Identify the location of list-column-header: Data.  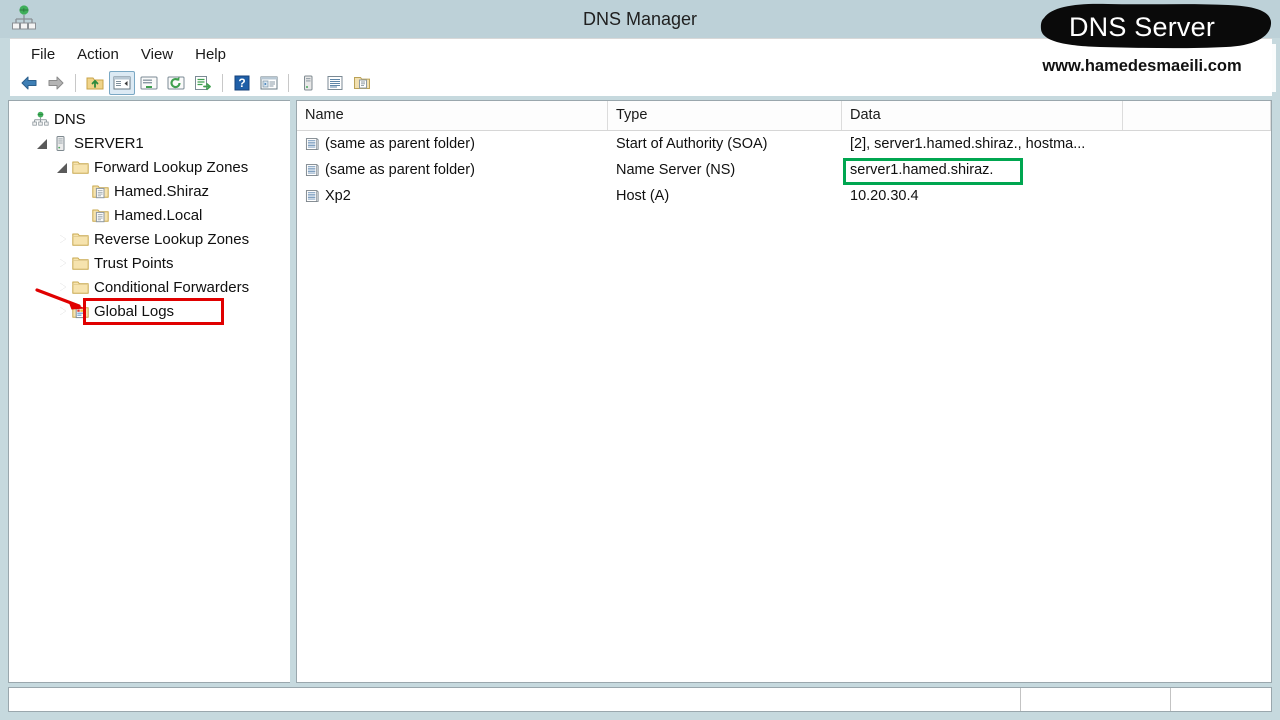
(982, 115).